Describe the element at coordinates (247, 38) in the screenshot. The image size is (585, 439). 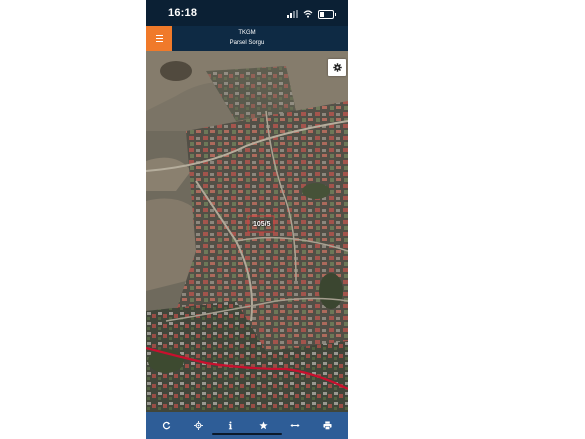
I see `app-header: TKGM Parsel Sorgu` at that location.